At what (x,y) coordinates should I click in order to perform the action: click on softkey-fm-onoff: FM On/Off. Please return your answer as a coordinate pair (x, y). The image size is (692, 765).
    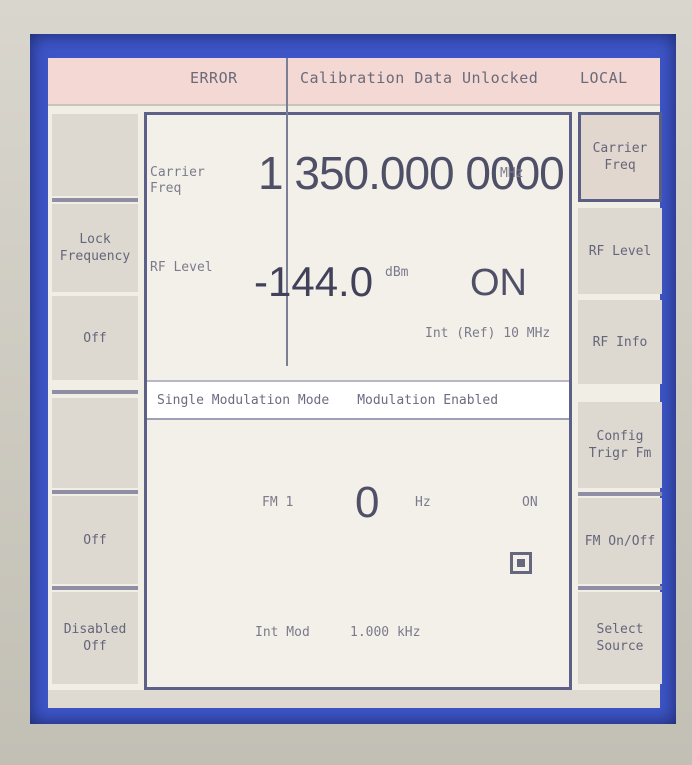
    Looking at the image, I should click on (620, 541).